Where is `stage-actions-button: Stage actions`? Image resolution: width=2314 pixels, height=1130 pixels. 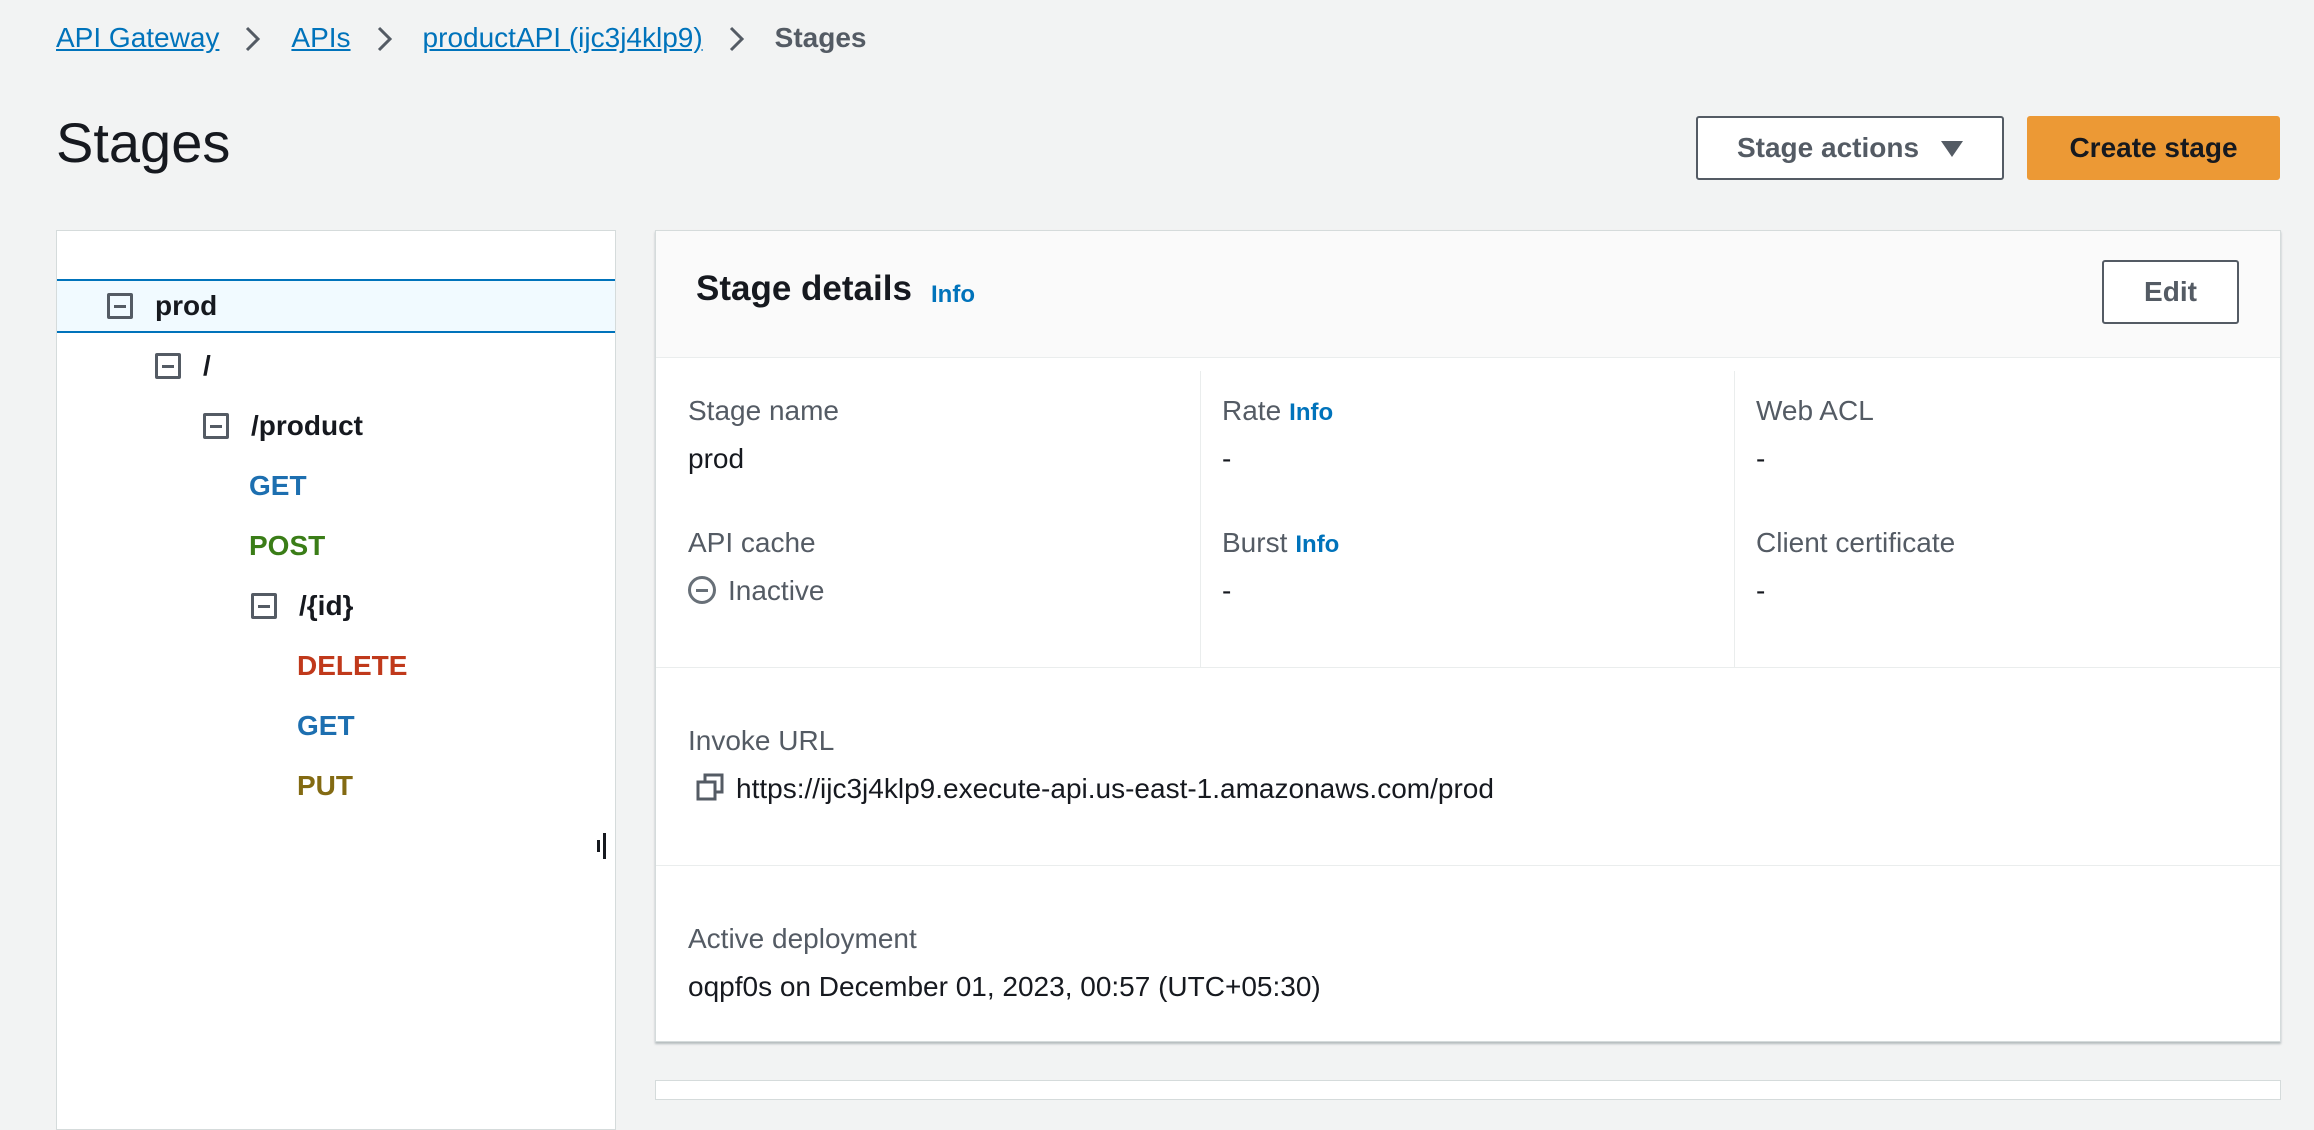 stage-actions-button: Stage actions is located at coordinates (1850, 148).